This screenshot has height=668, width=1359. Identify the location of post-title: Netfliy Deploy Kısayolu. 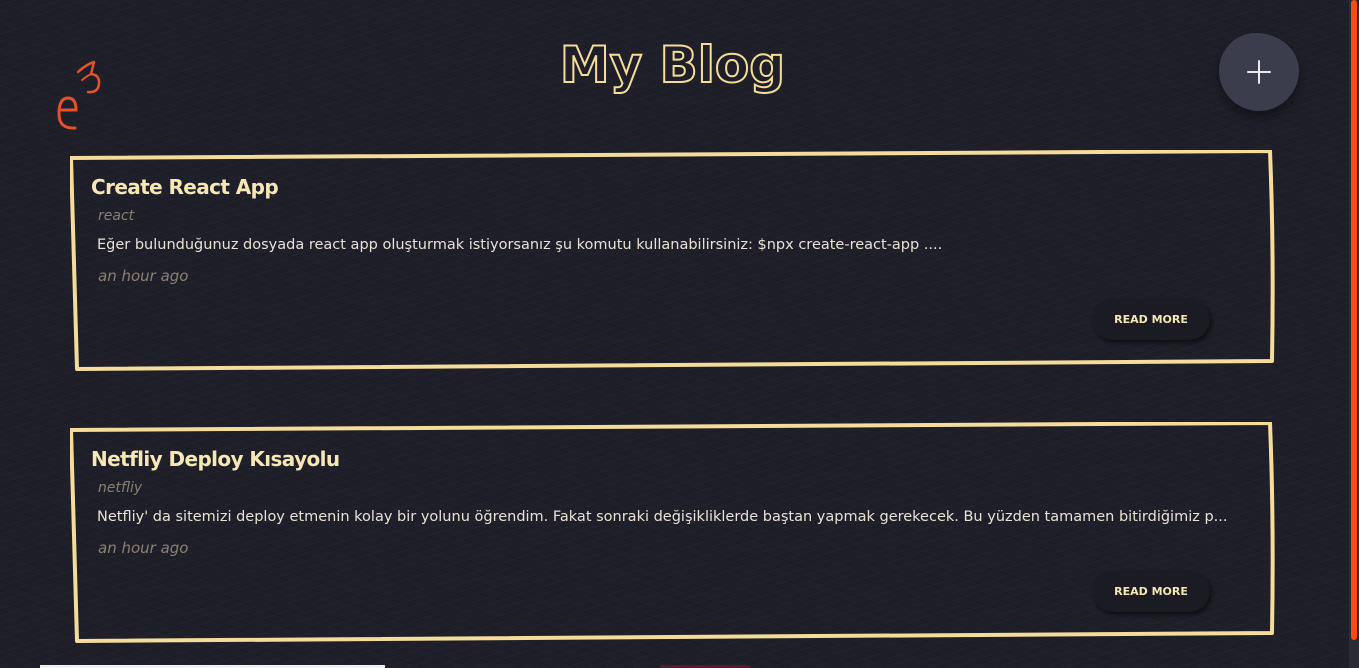
(215, 459).